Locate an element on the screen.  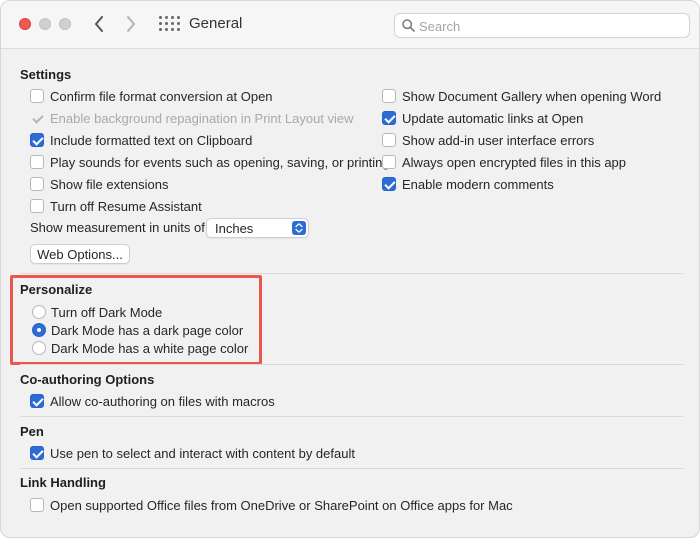
checkbox-label: Enable modern comments is located at coordinates (478, 184).